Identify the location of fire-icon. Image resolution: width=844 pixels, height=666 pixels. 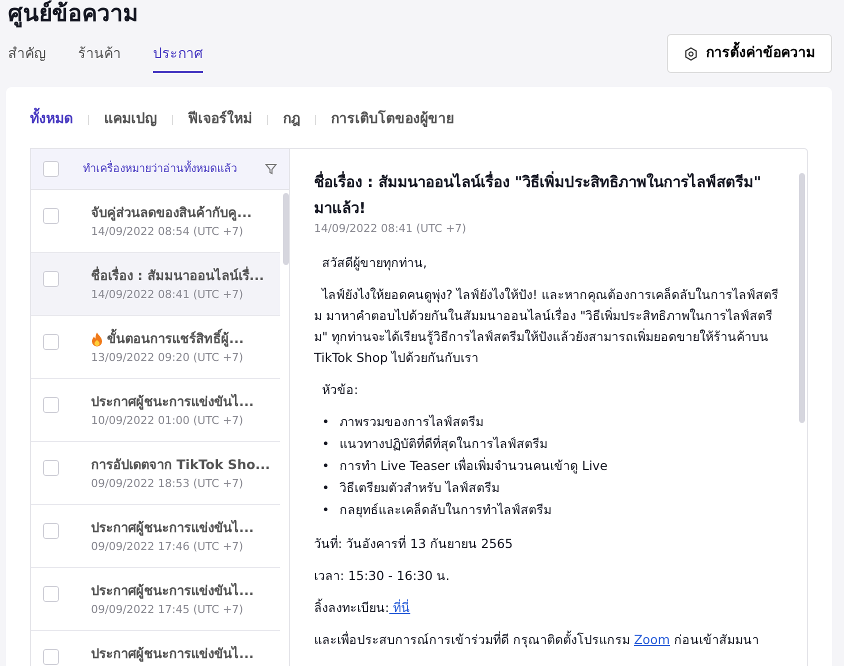
(97, 340).